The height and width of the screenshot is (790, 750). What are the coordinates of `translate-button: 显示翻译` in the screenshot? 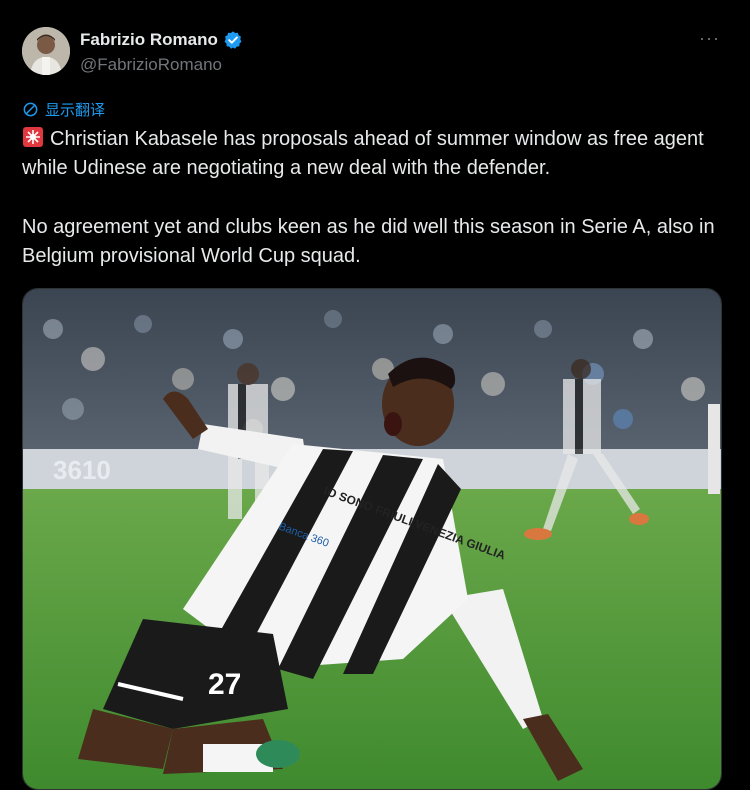 It's located at (63, 109).